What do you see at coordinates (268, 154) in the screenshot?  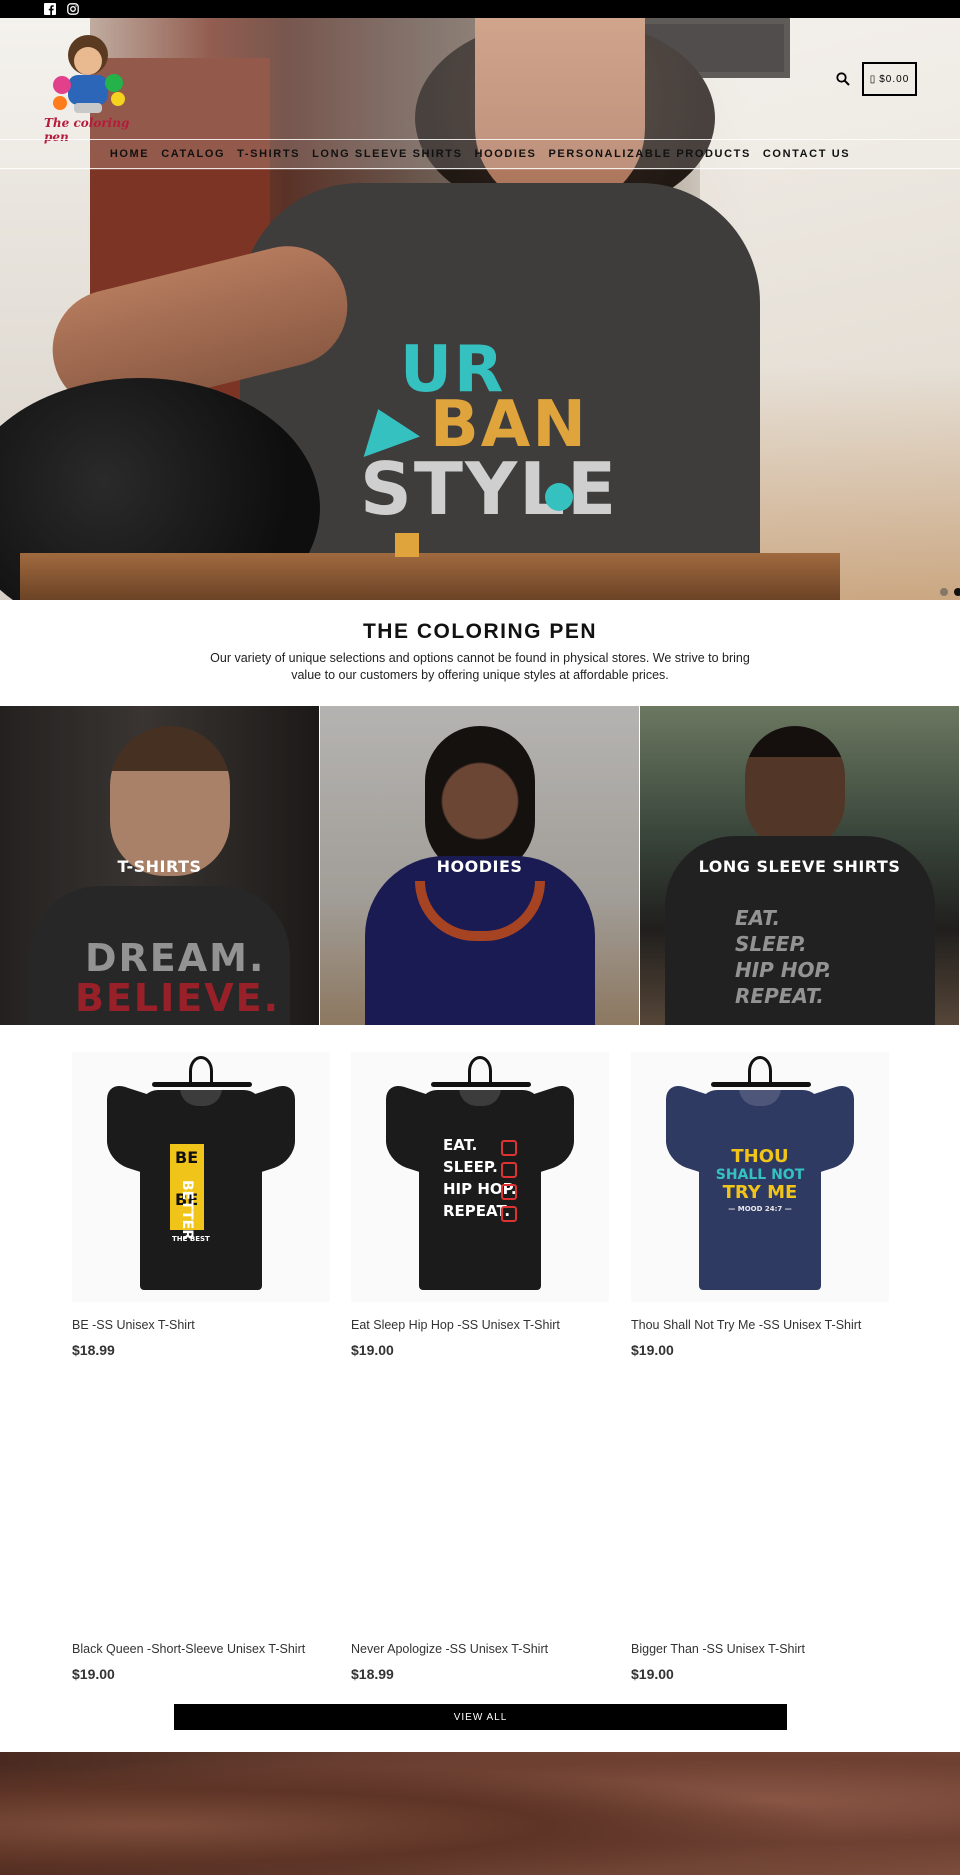 I see `nav-item-t-shirts: T-SHIRTS` at bounding box center [268, 154].